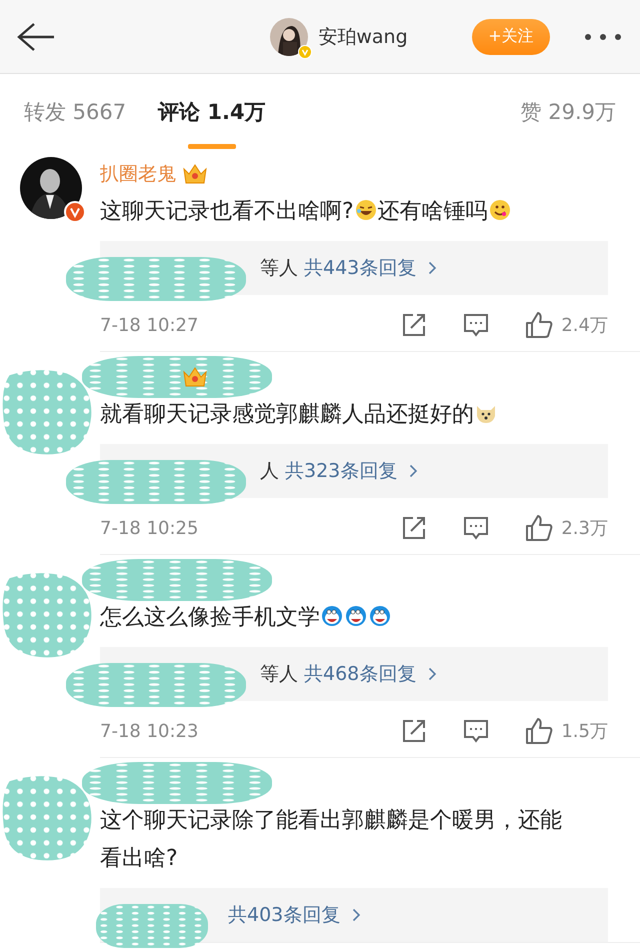  What do you see at coordinates (340, 415) in the screenshot?
I see `comment-text: 就看聊天记录感觉郭麒麟人品还挺好的` at bounding box center [340, 415].